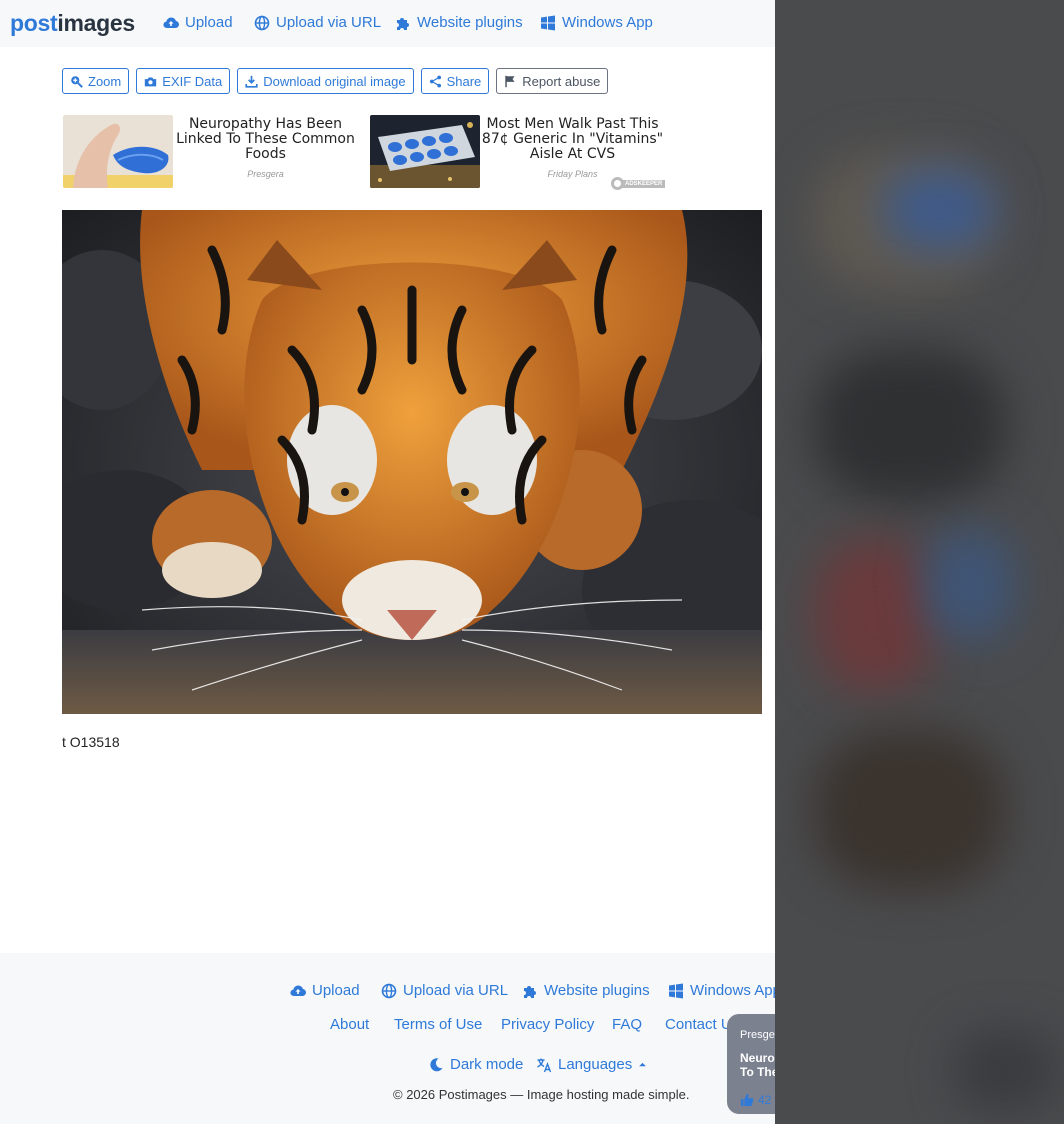 The width and height of the screenshot is (1064, 1124). I want to click on zoom-button: Zoom, so click(96, 81).